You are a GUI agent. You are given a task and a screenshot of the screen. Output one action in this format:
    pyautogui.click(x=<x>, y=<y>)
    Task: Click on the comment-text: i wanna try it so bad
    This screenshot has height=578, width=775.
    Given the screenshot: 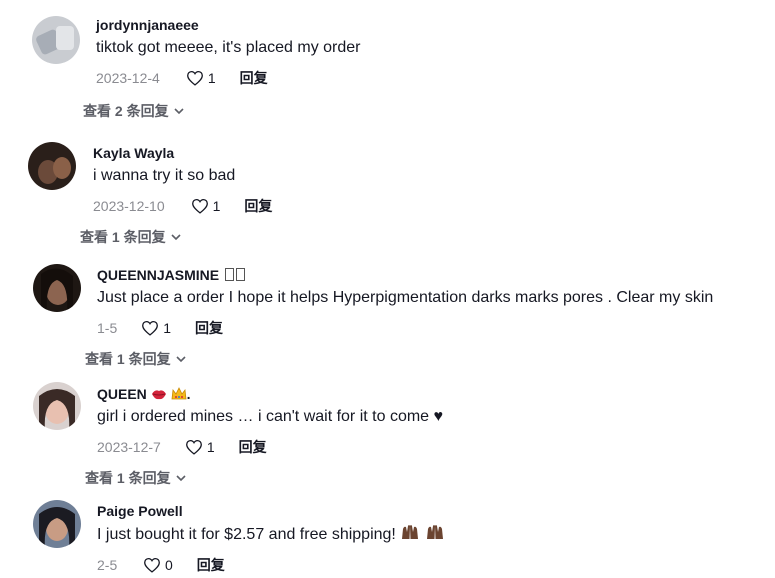 What is the action you would take?
    pyautogui.click(x=164, y=175)
    